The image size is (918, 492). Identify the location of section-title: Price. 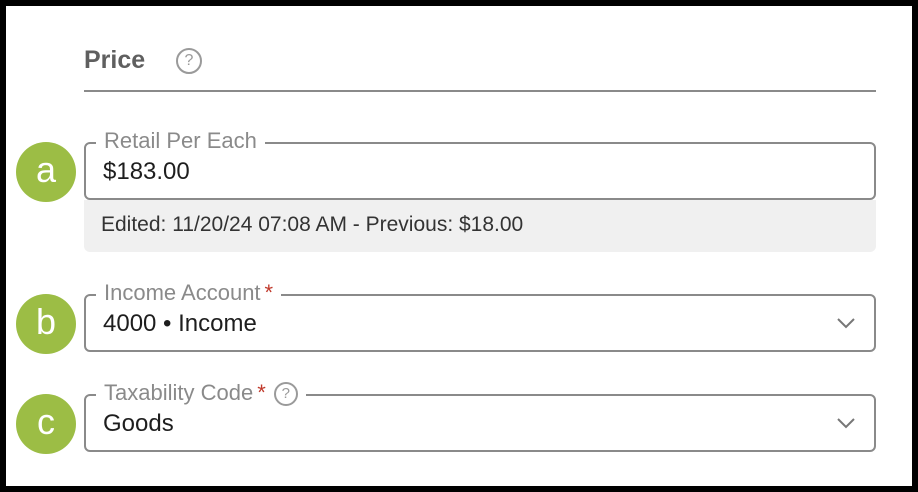
(115, 60).